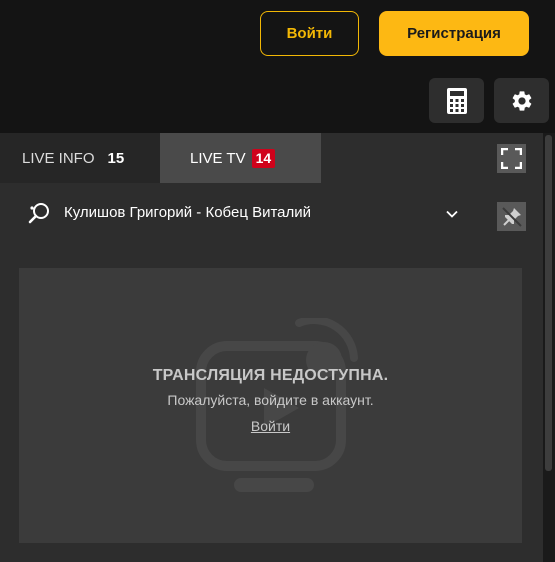 Image resolution: width=555 pixels, height=562 pixels. I want to click on match-selector: Кулишов Григорий - Кобец Виталий, so click(271, 216).